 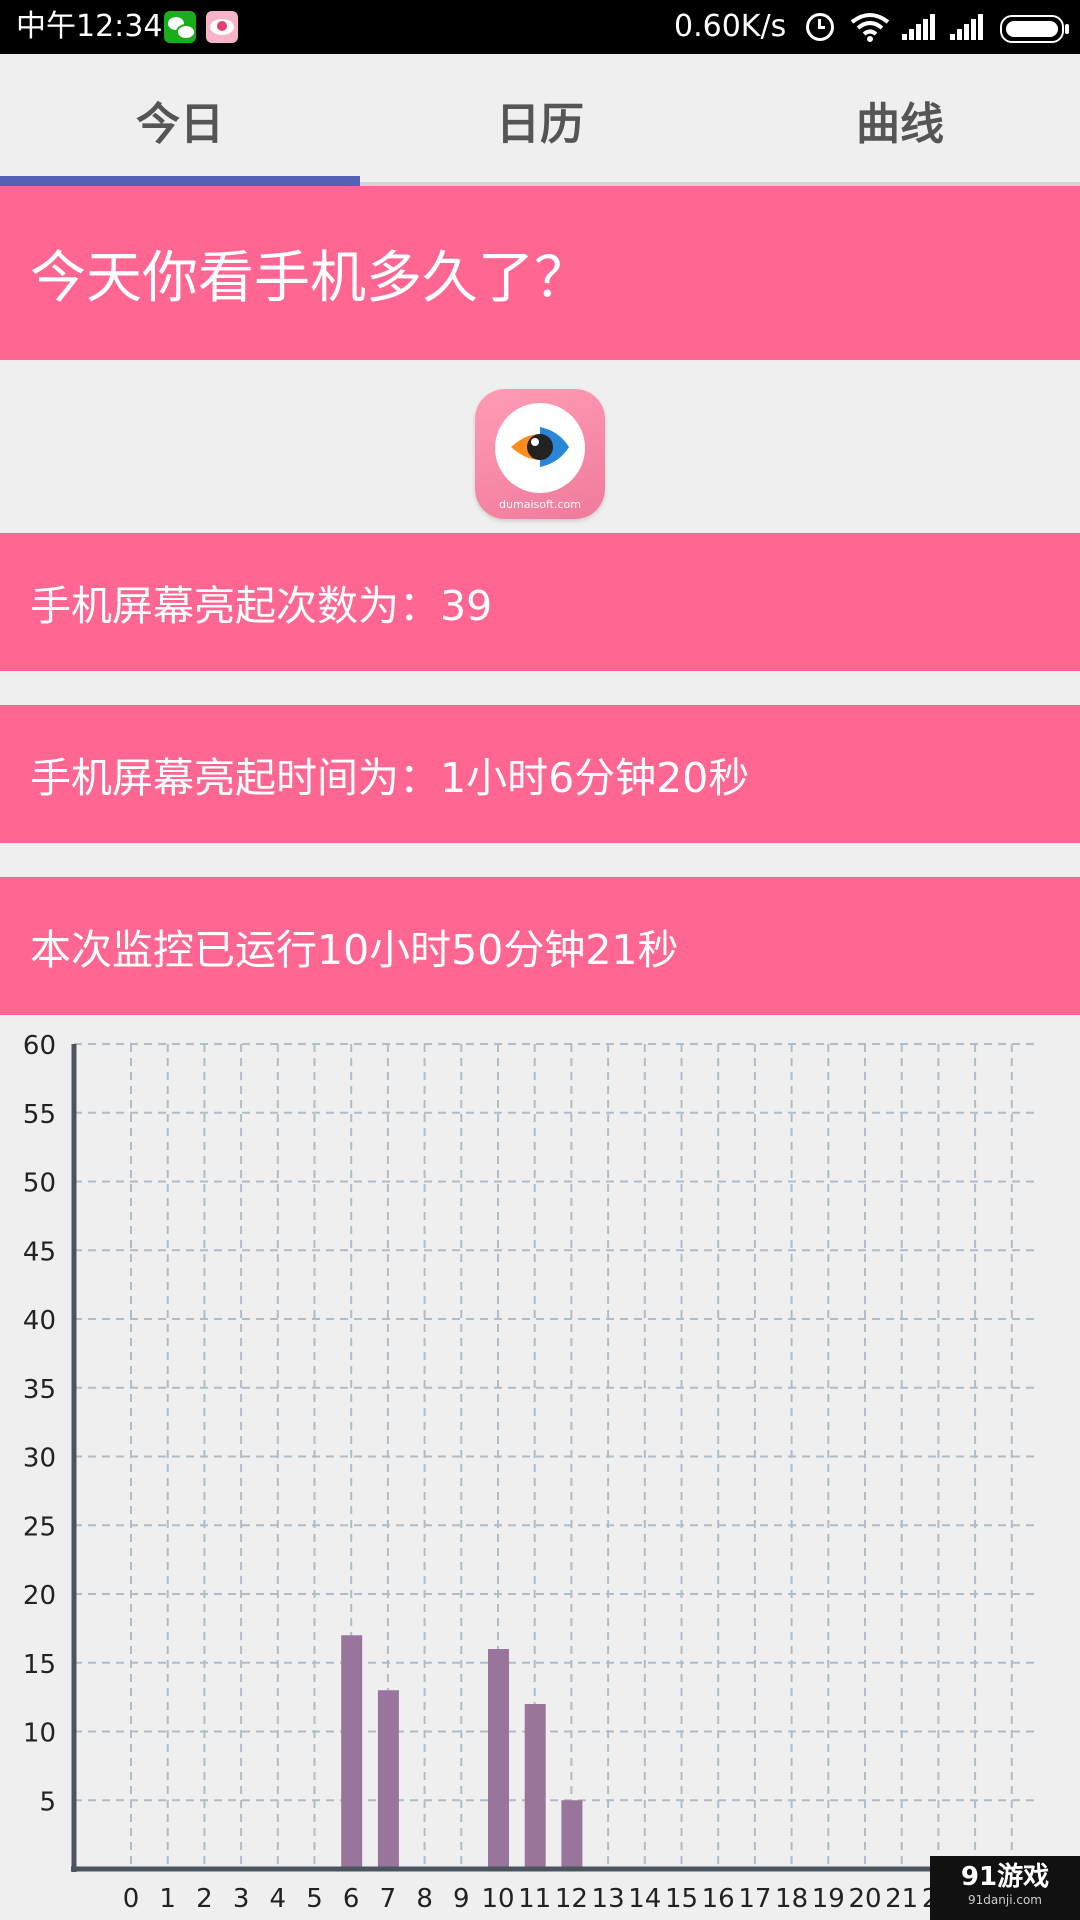 I want to click on page-title: 今天你看手机多久了？, so click(x=540, y=273).